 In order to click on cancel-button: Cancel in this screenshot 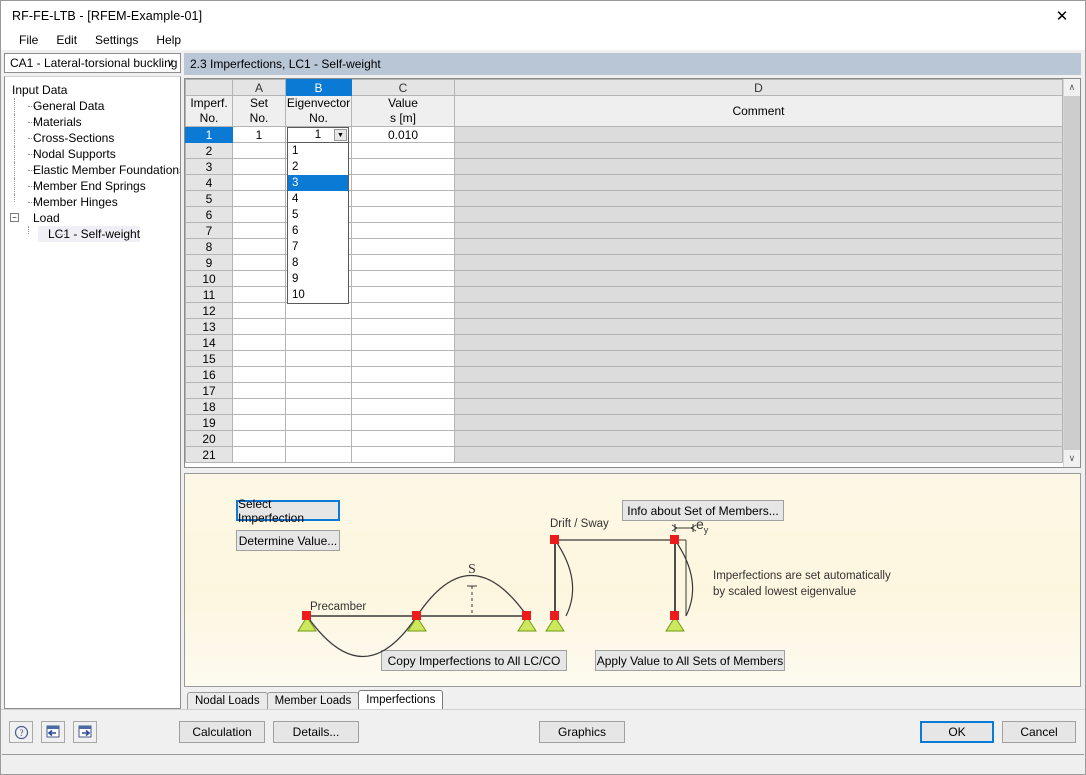, I will do `click(1039, 732)`.